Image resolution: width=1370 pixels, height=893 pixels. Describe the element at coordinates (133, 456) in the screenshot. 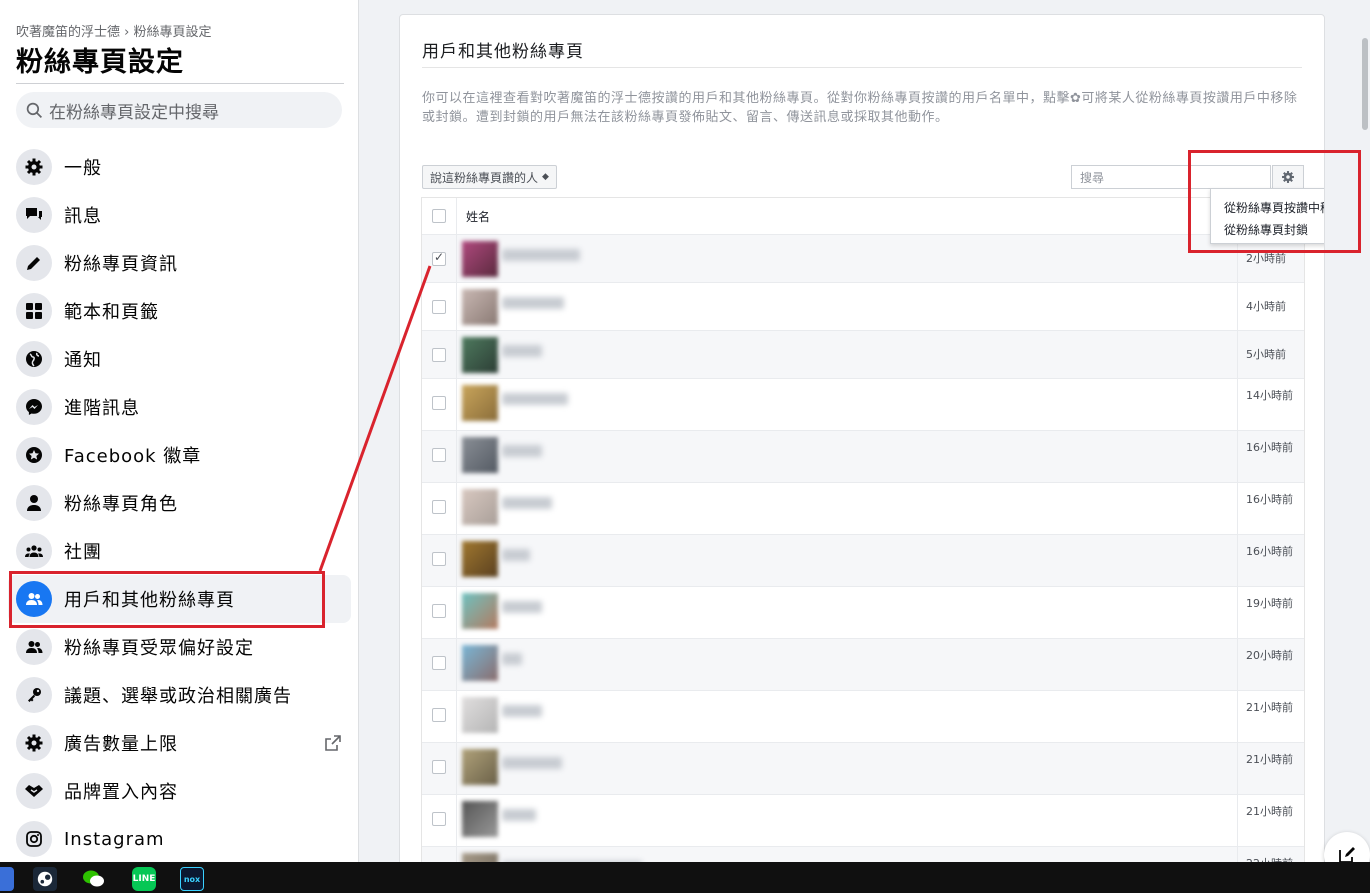

I see `sidebar-item-label: Facebook 徽章` at that location.